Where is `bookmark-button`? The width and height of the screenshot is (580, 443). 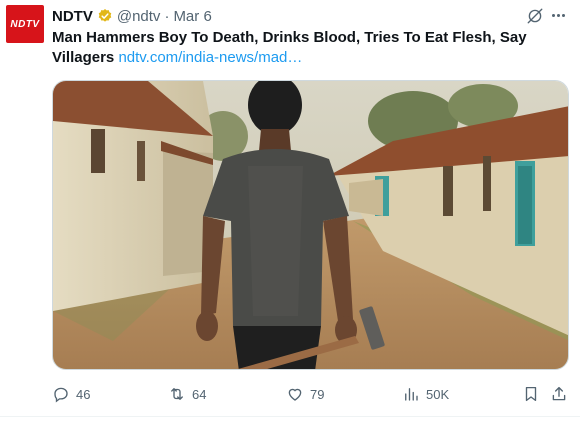
bookmark-button is located at coordinates (531, 394).